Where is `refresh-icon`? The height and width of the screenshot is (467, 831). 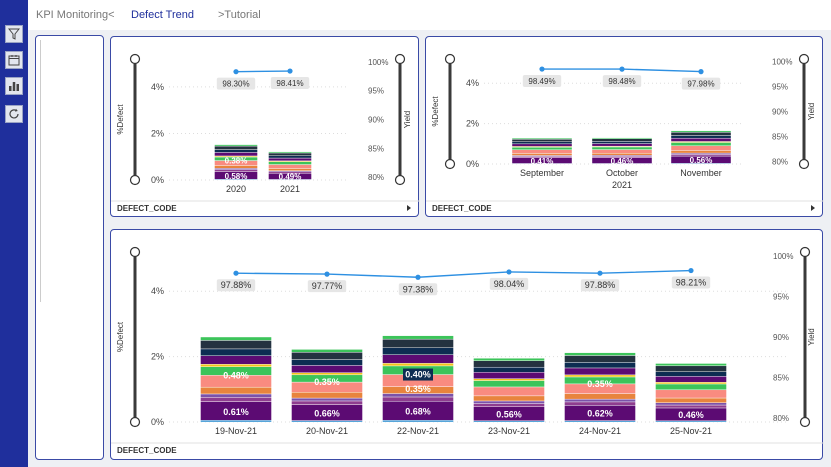
refresh-icon is located at coordinates (14, 114).